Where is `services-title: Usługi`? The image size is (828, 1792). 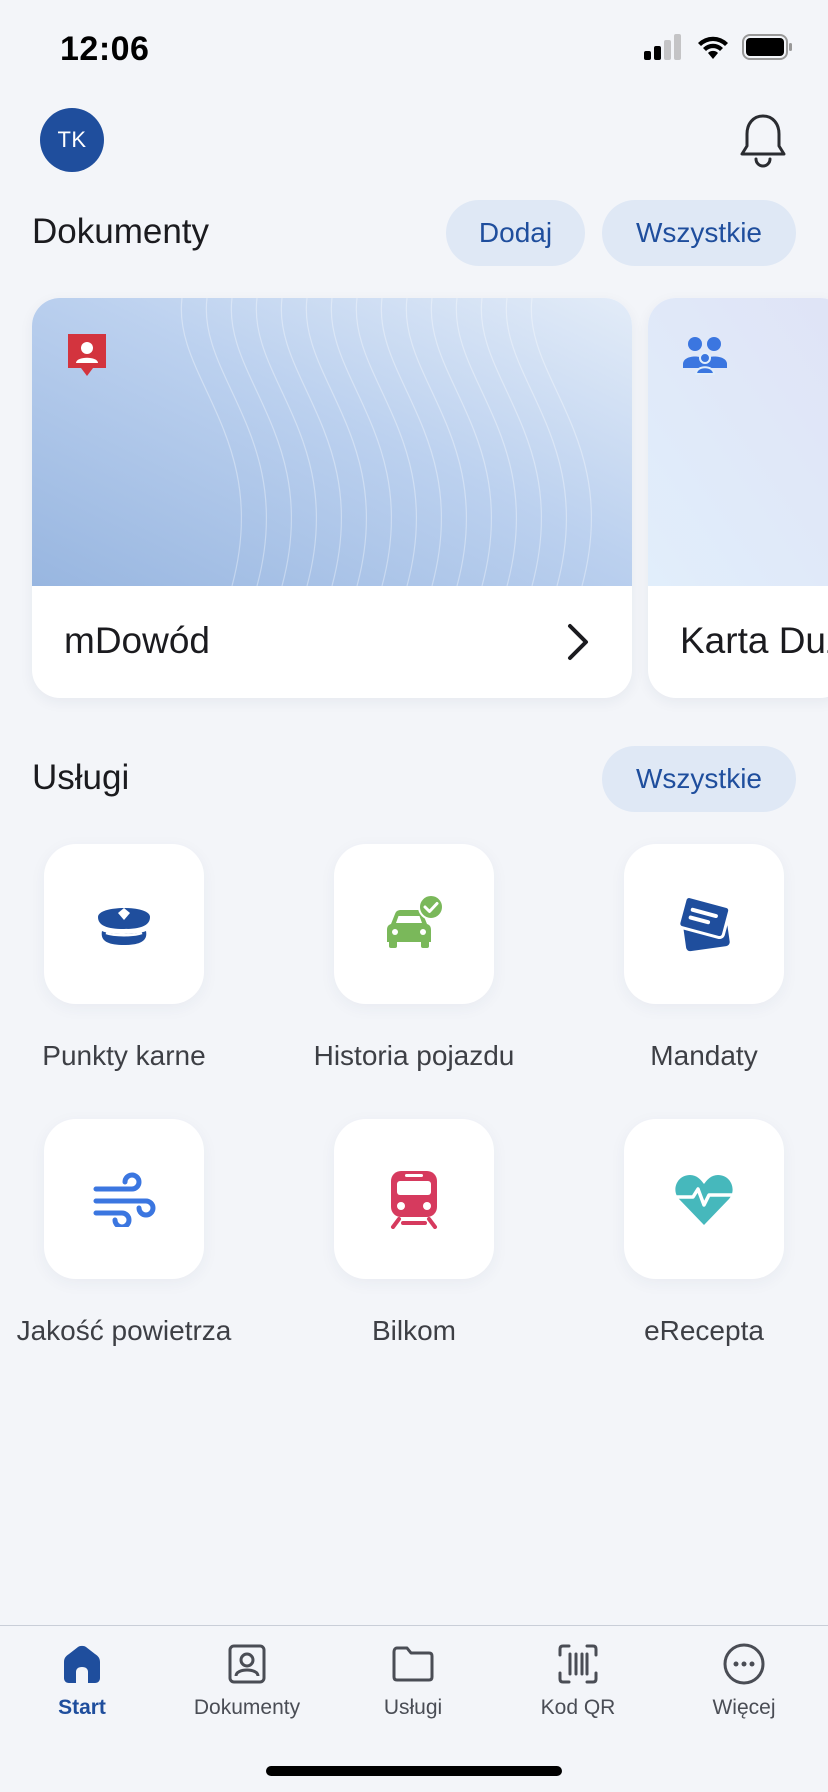 services-title: Usługi is located at coordinates (81, 777).